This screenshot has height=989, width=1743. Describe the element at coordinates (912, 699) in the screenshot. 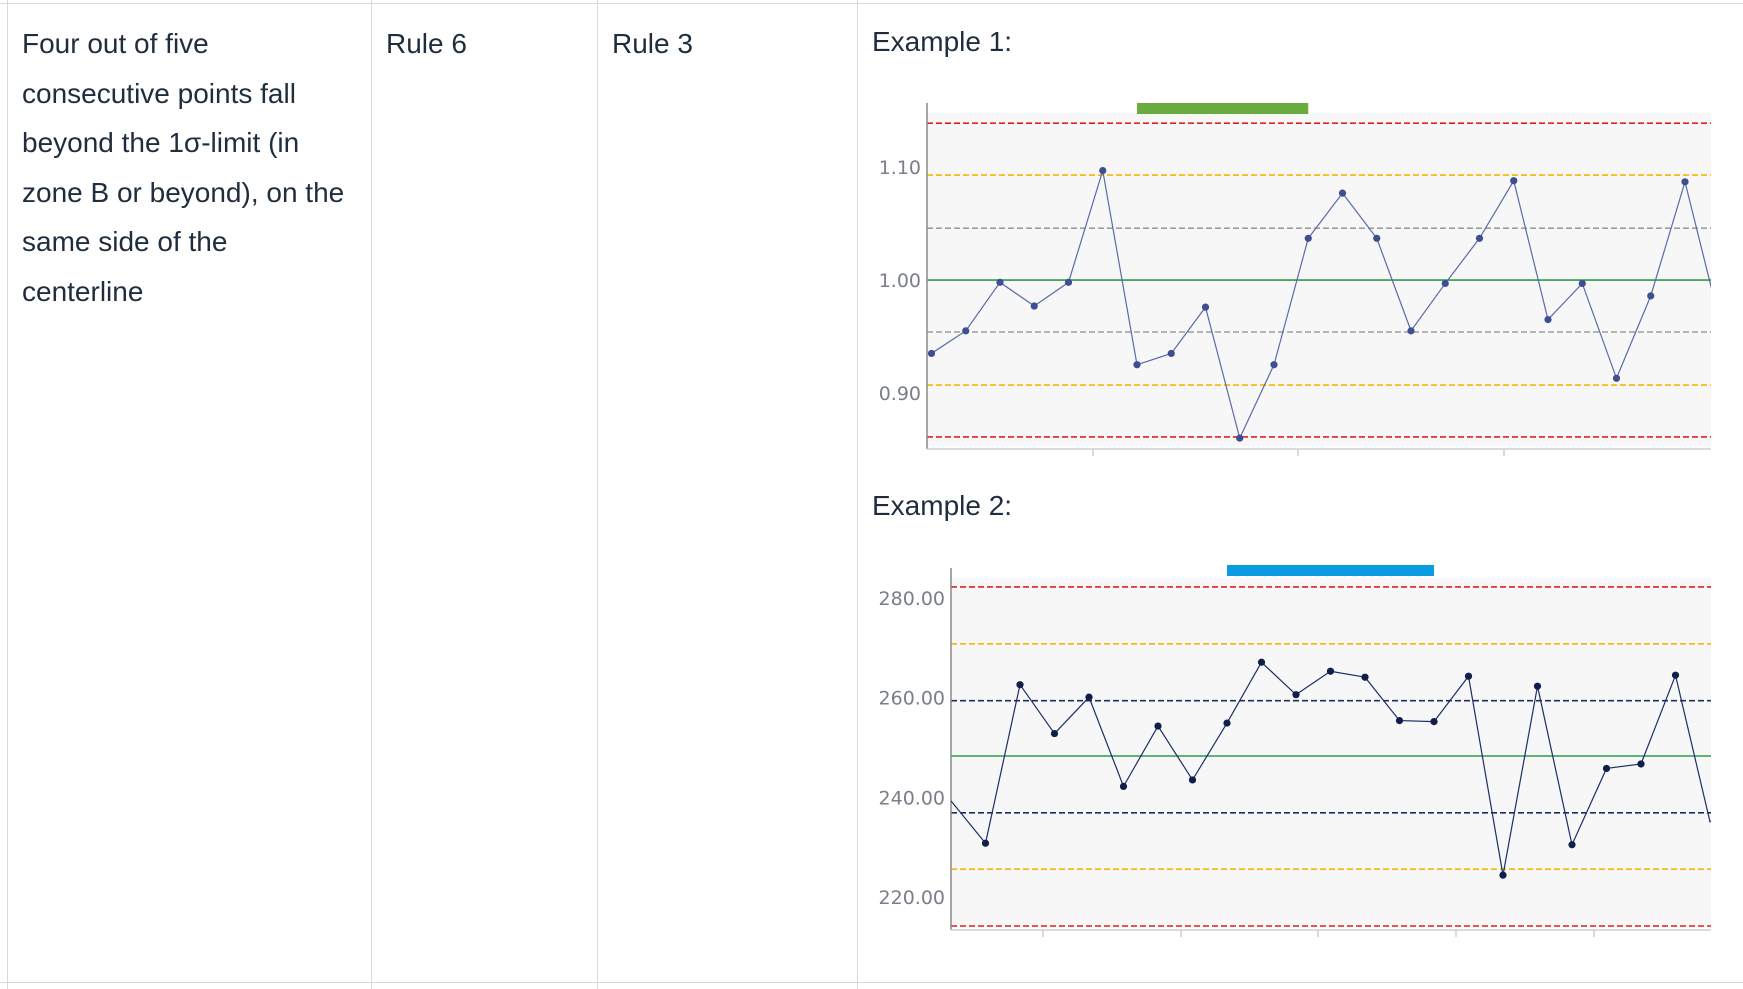

I see `y-tick-label: 260.00` at that location.